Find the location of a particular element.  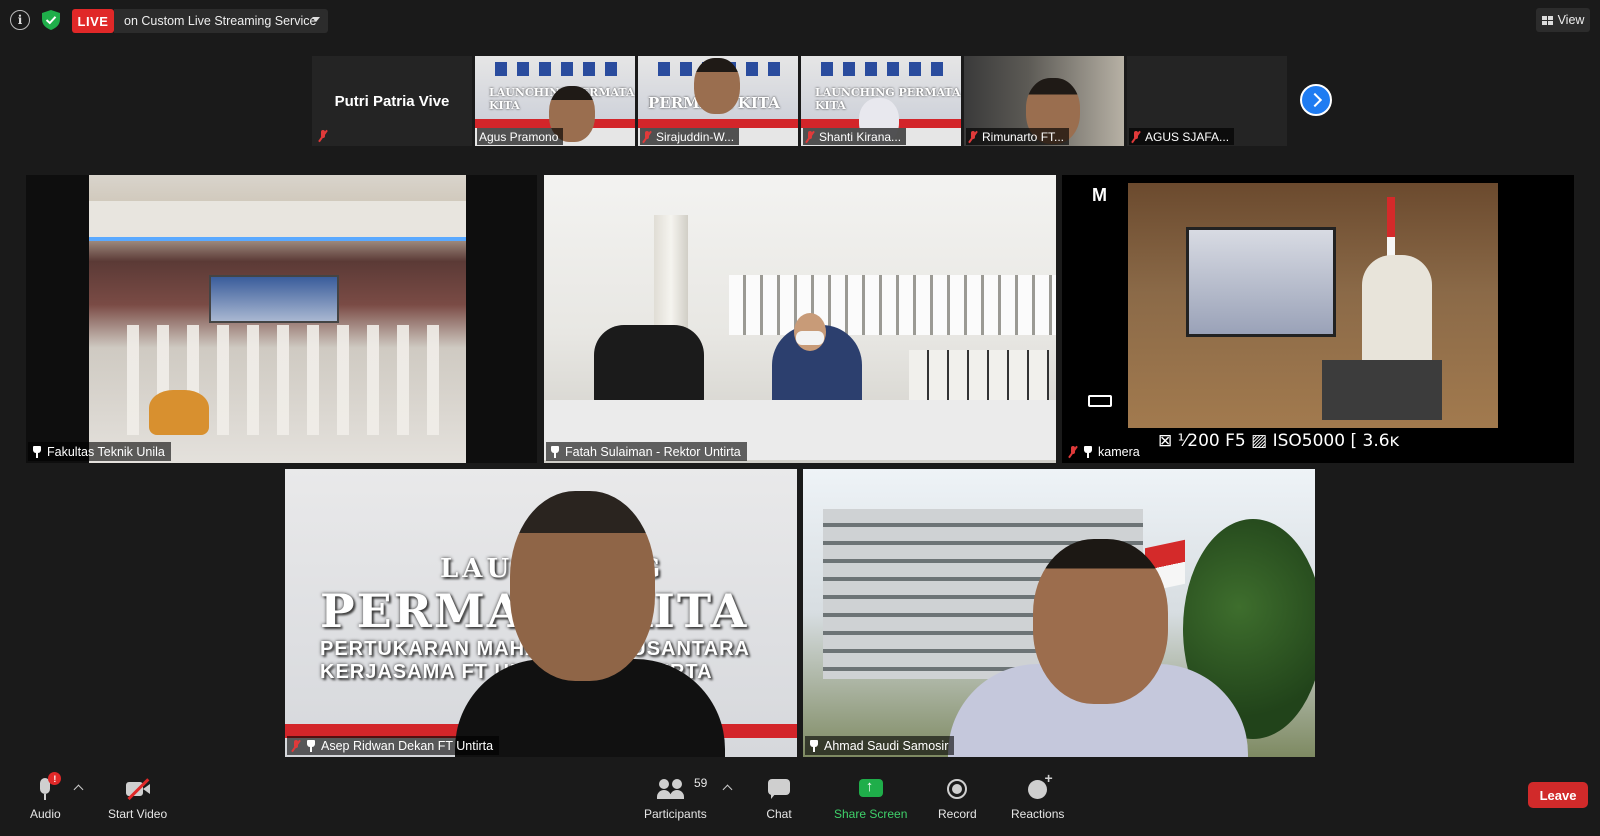

live-service-dropdown: on Custom Live Streaming Service is located at coordinates (221, 21).